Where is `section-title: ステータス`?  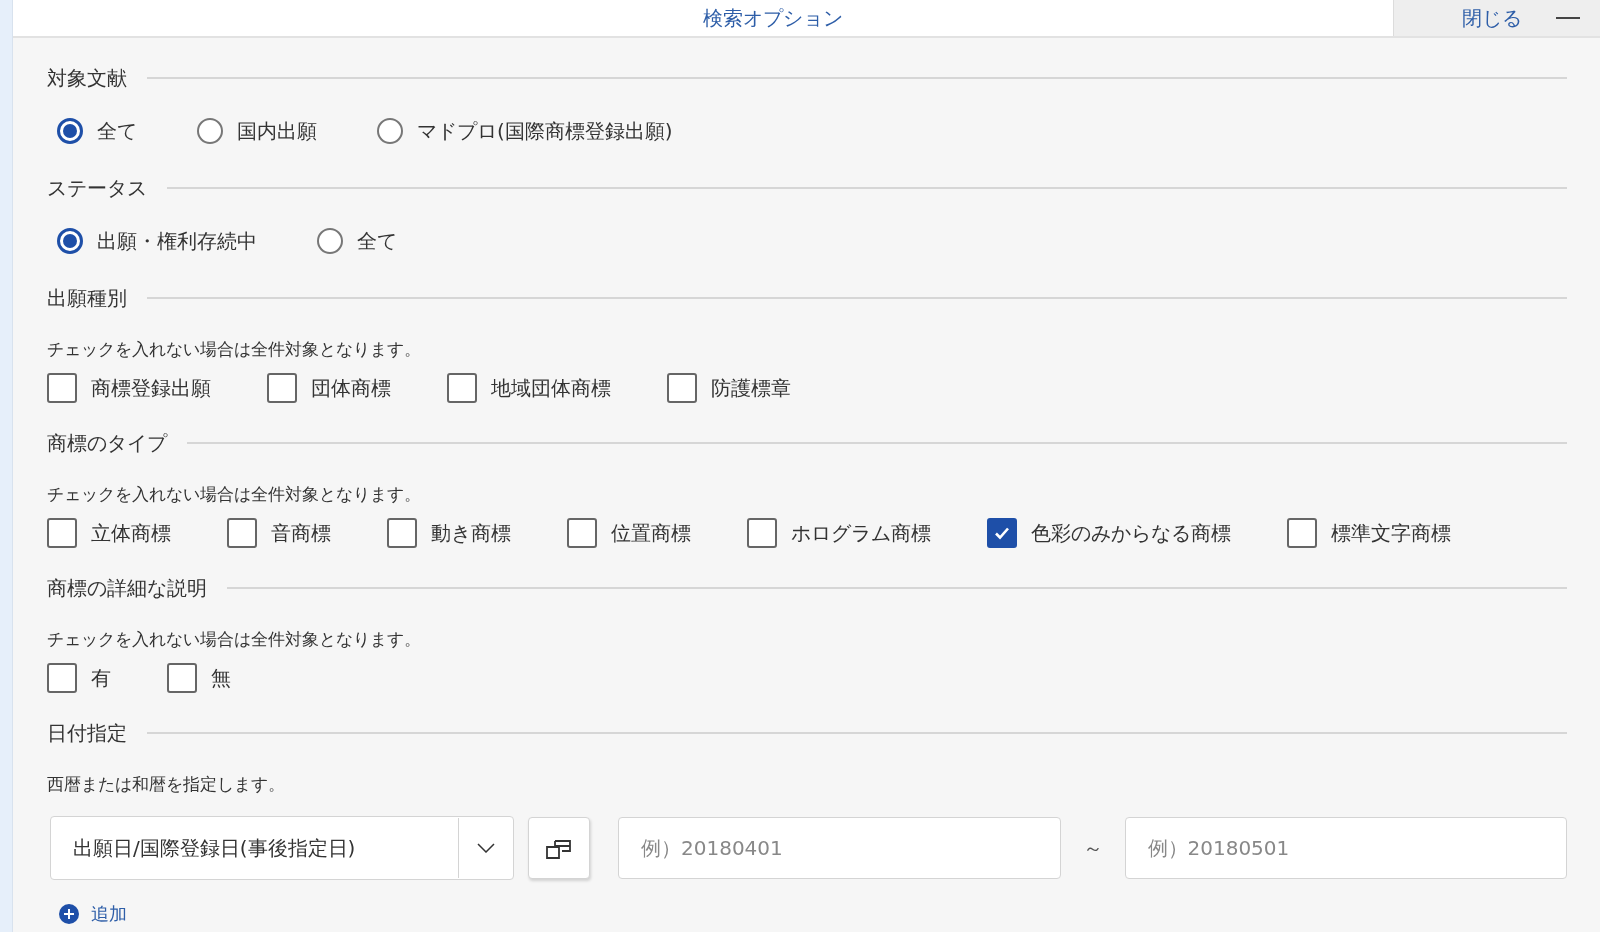 section-title: ステータス is located at coordinates (97, 188).